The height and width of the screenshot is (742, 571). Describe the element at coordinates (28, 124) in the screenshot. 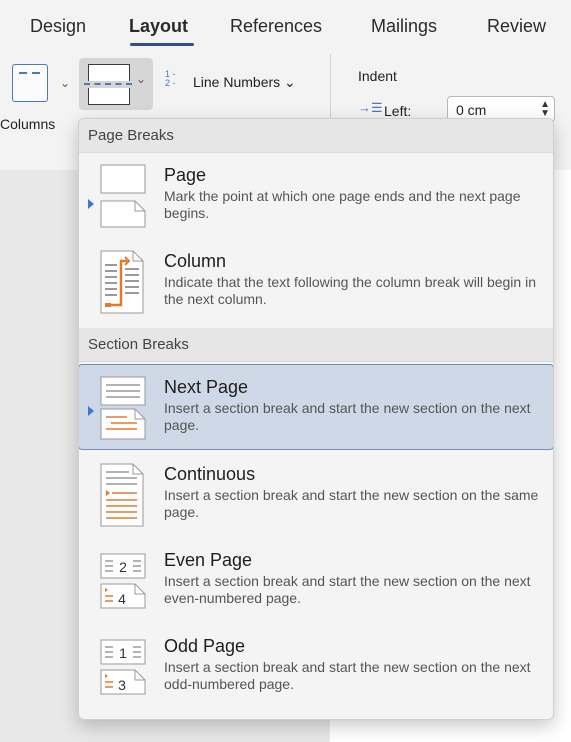

I see `columns-label: Columns` at that location.